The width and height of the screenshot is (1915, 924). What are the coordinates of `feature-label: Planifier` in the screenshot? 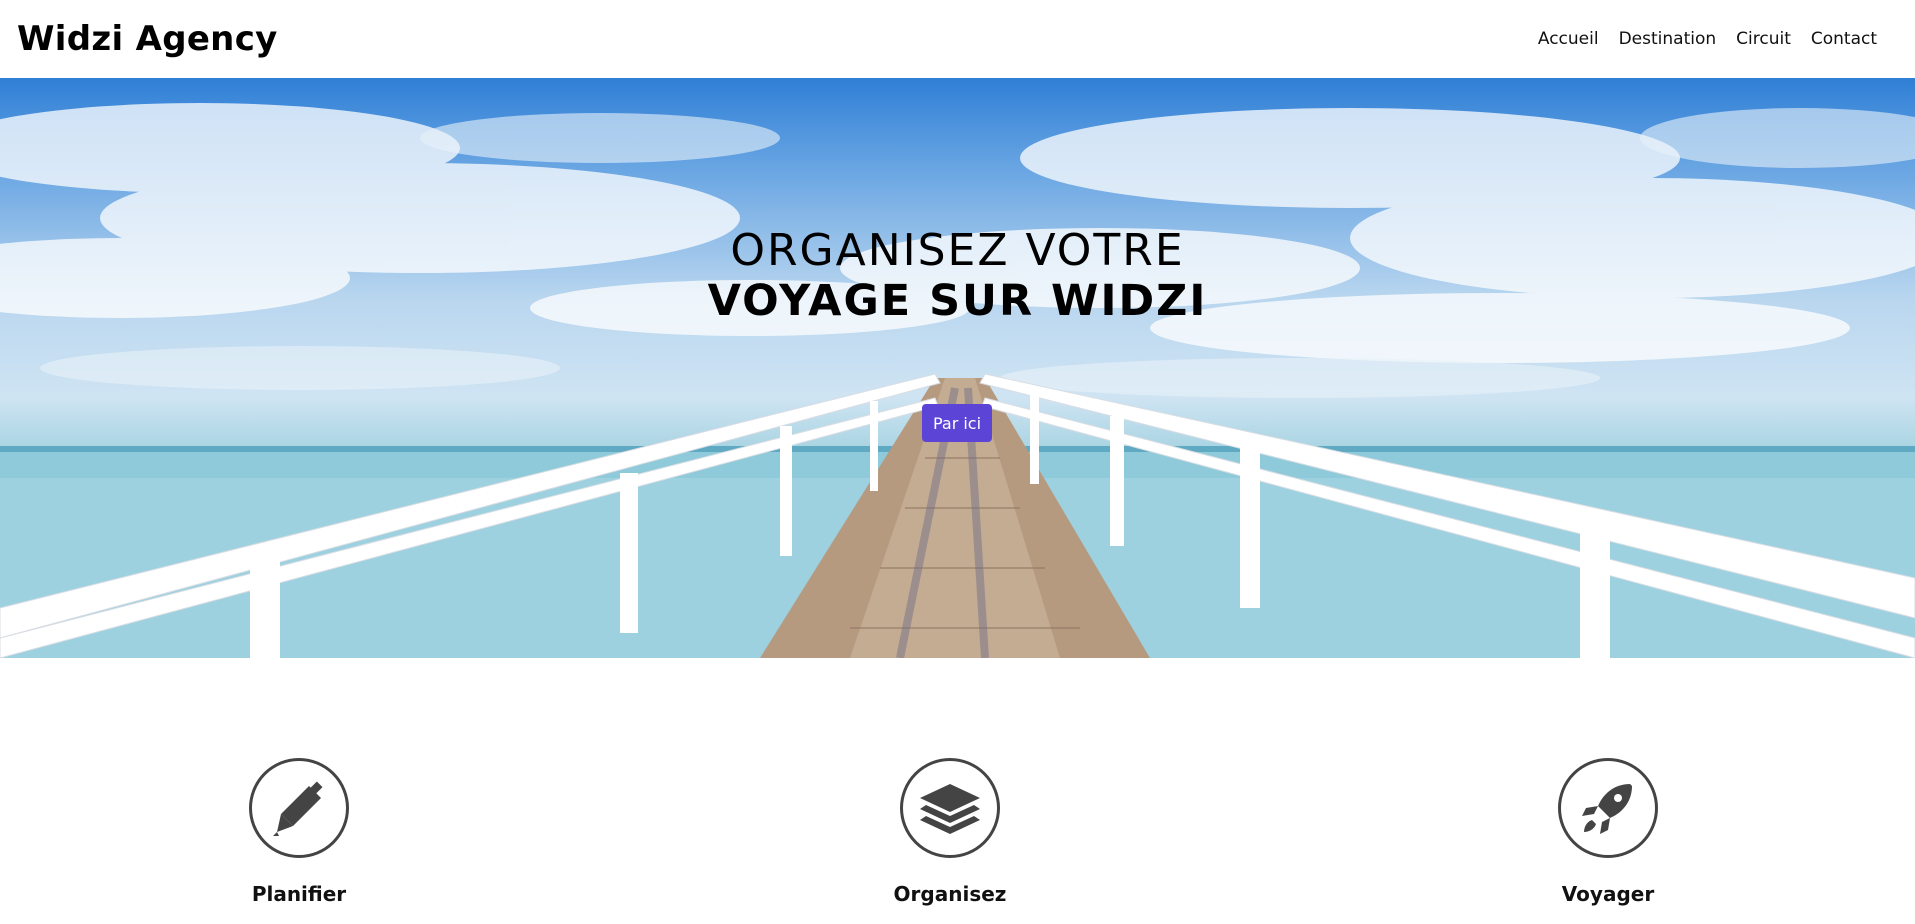 It's located at (299, 894).